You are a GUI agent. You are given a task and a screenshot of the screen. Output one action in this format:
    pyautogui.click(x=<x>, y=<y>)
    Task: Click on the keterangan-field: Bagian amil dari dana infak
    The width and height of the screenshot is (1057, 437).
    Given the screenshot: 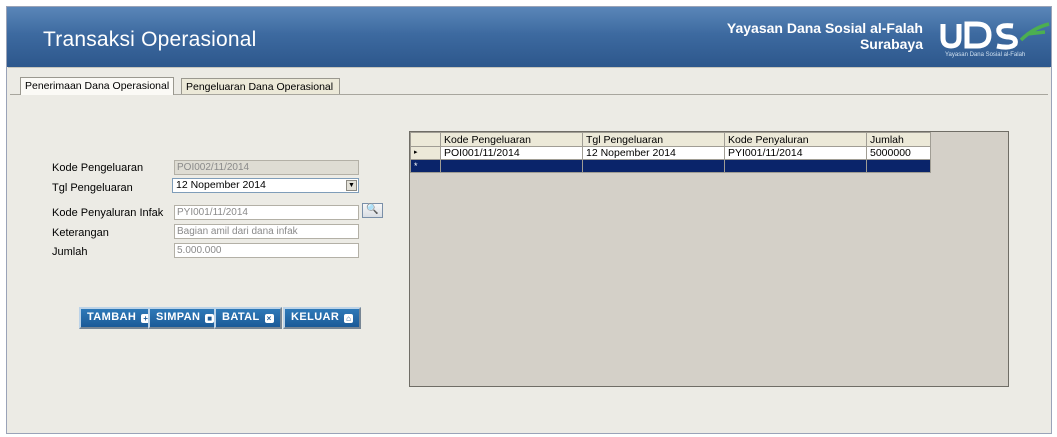 What is the action you would take?
    pyautogui.click(x=266, y=231)
    